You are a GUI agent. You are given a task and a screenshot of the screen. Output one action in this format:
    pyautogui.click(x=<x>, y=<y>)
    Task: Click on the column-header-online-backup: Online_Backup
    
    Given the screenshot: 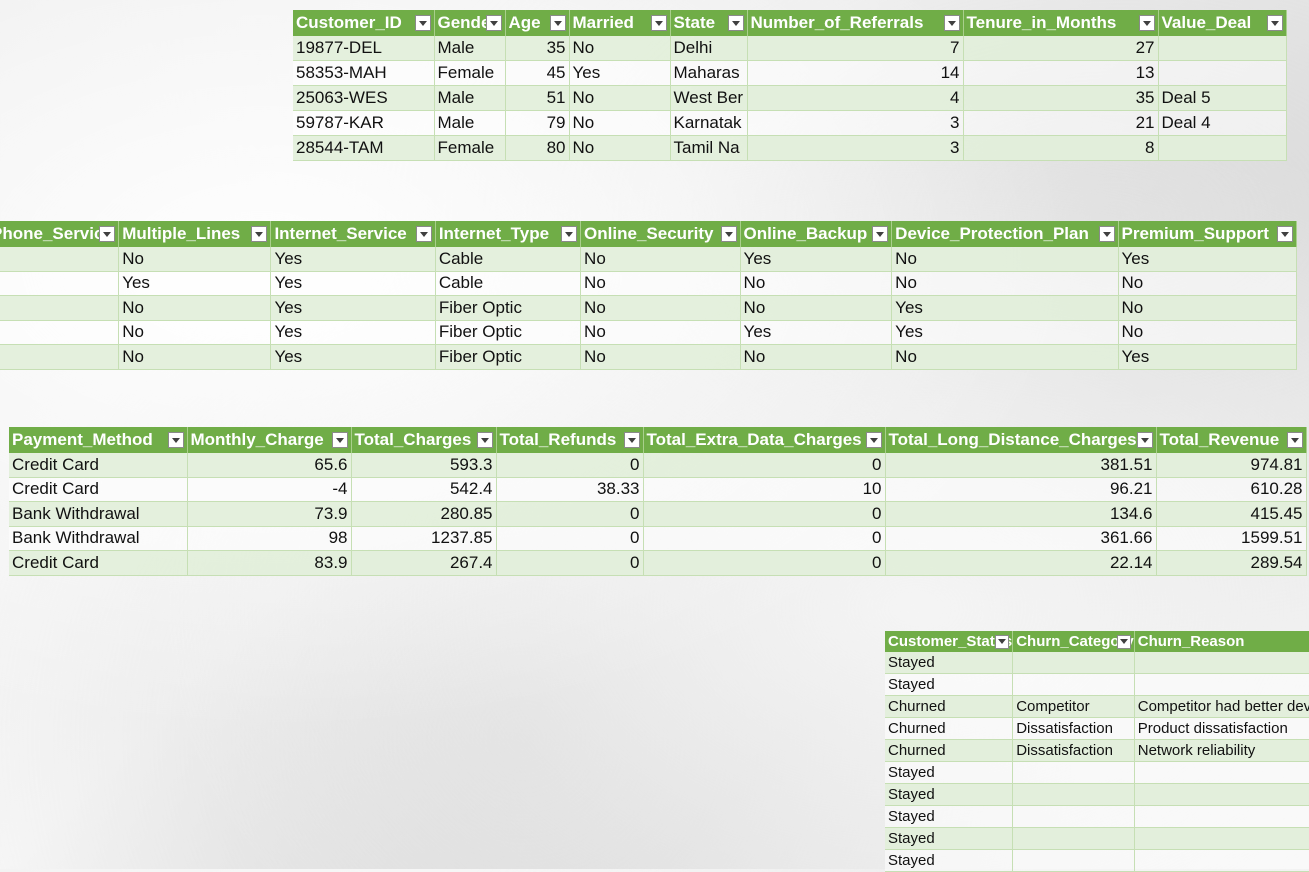 What is the action you would take?
    pyautogui.click(x=816, y=234)
    